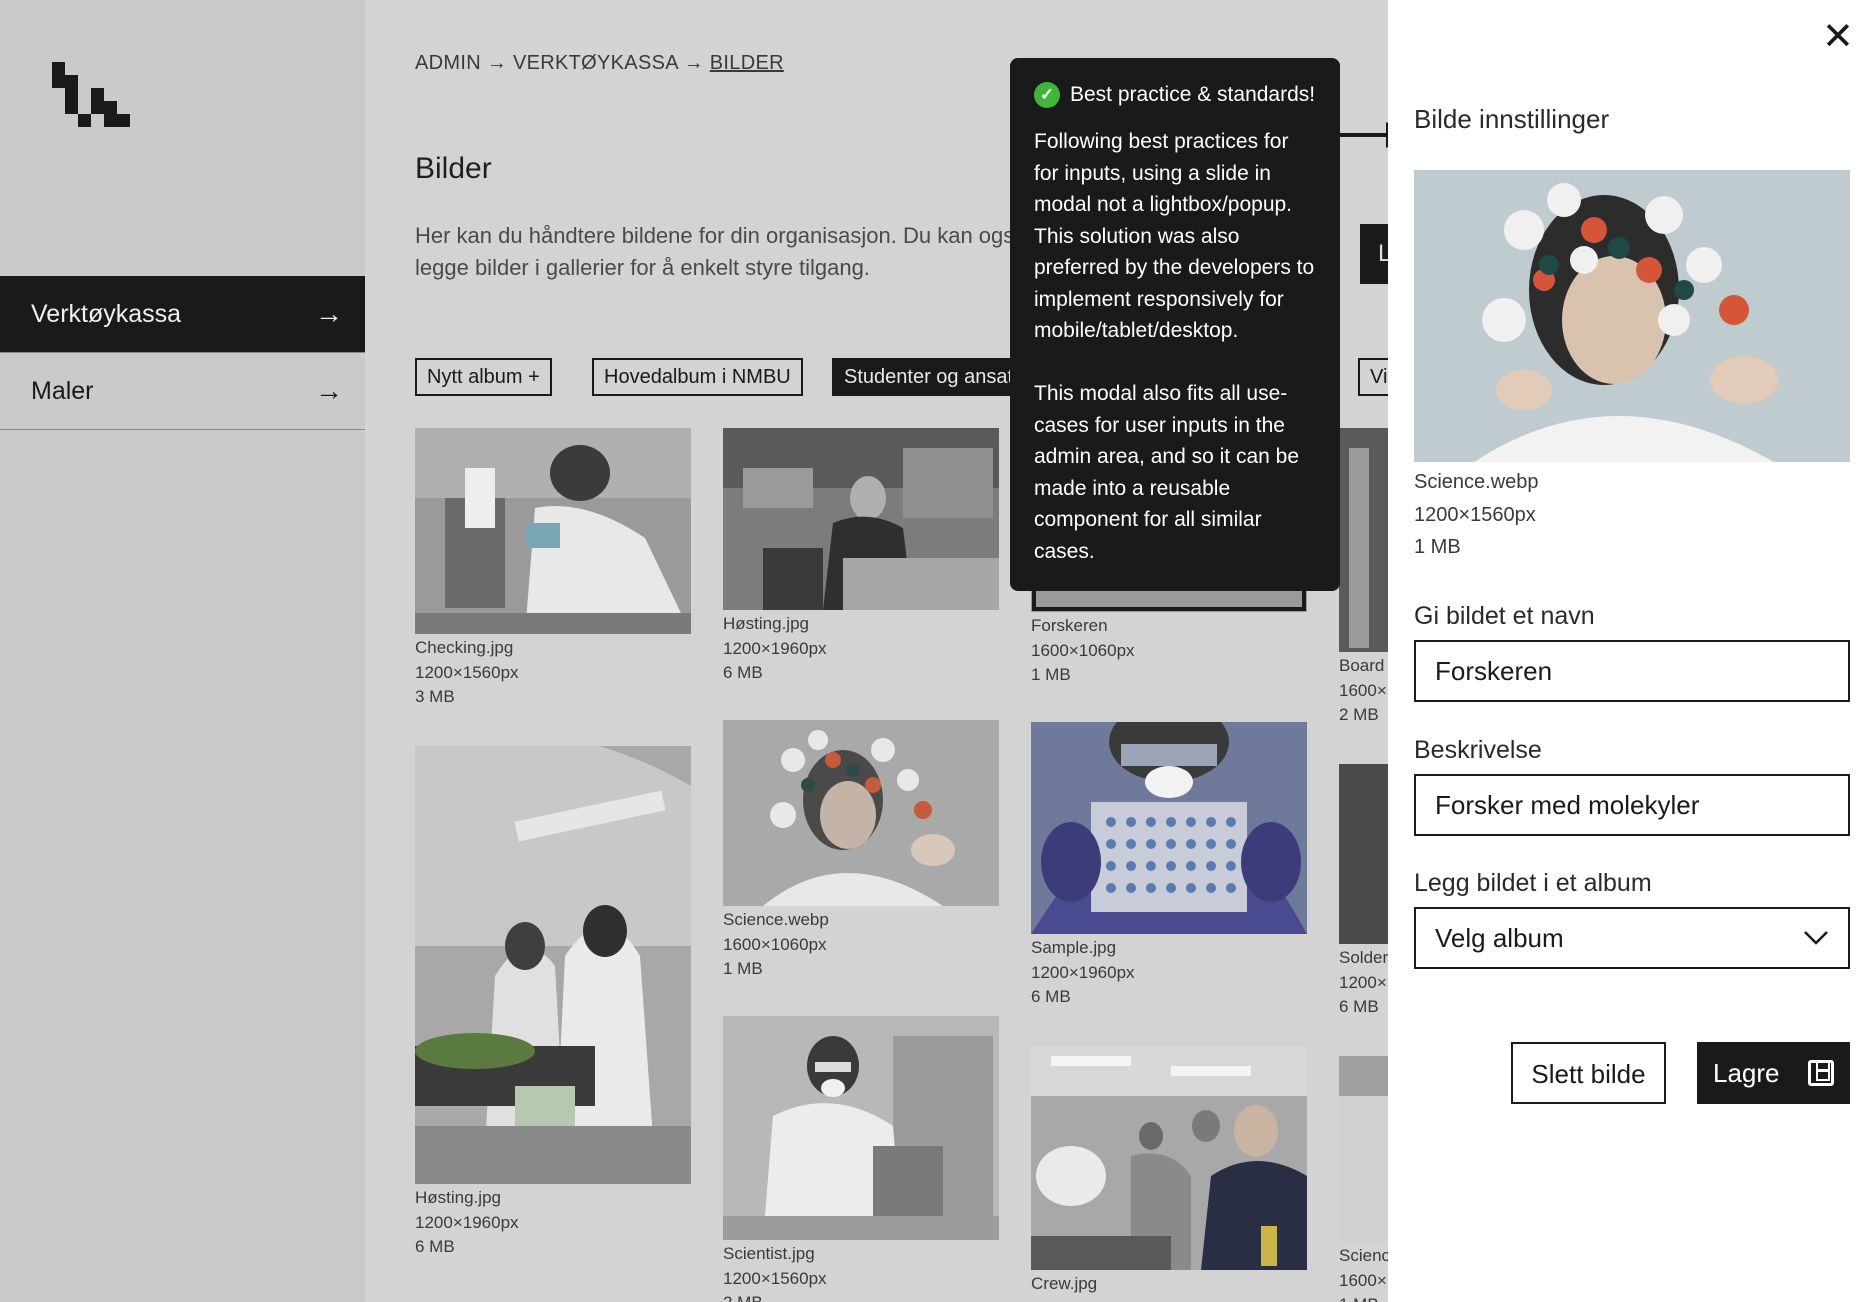 The image size is (1875, 1302). What do you see at coordinates (769, 1253) in the screenshot?
I see `image-name: Scientist.jpg` at bounding box center [769, 1253].